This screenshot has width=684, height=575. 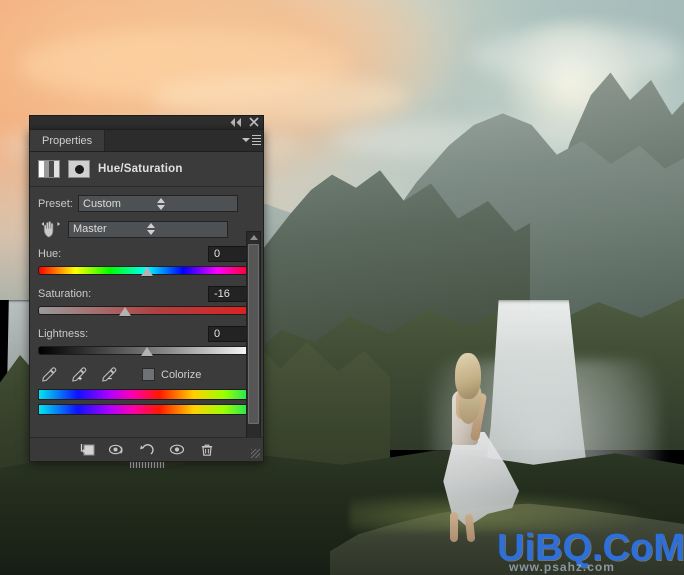 I want to click on hue-slider, so click(x=146, y=270).